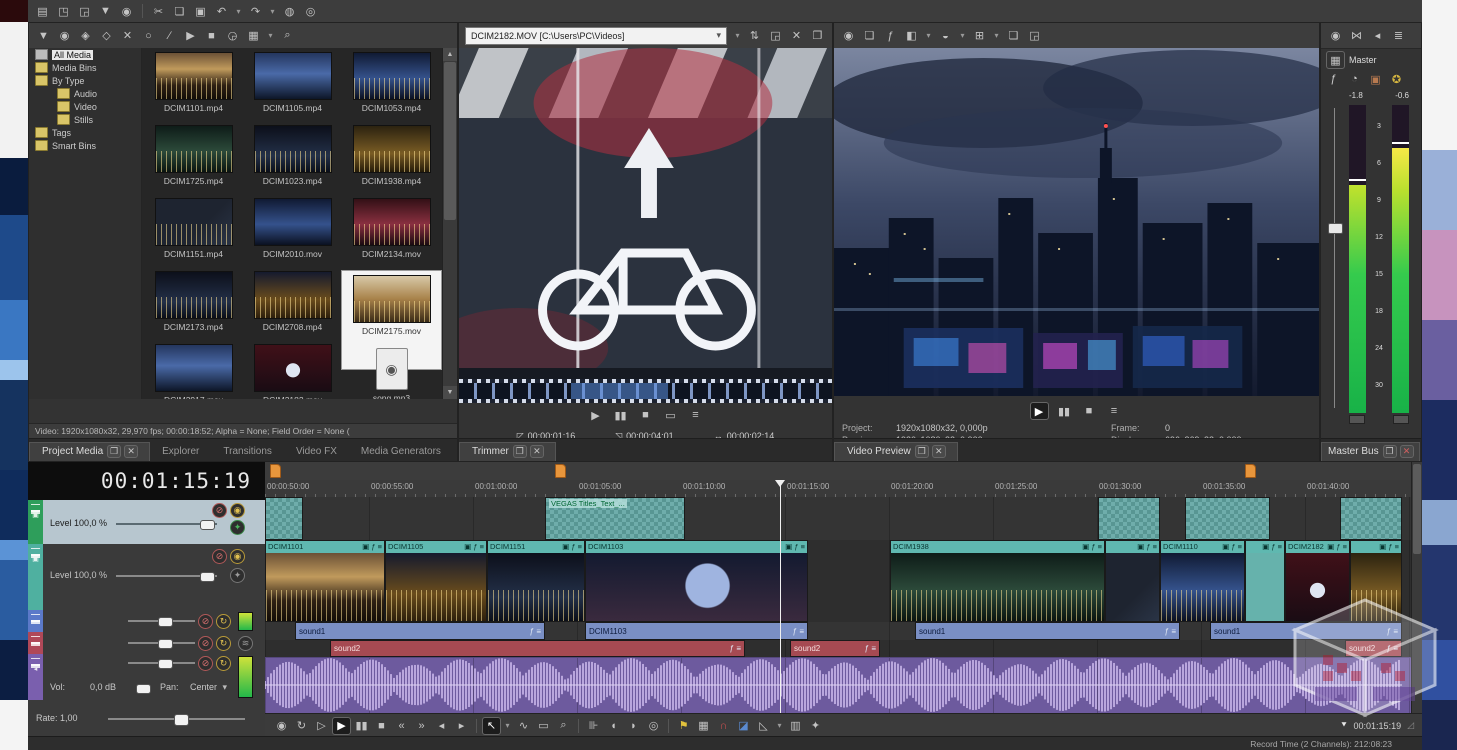 The height and width of the screenshot is (750, 1457). What do you see at coordinates (161, 622) in the screenshot?
I see `track3-vol-slider` at bounding box center [161, 622].